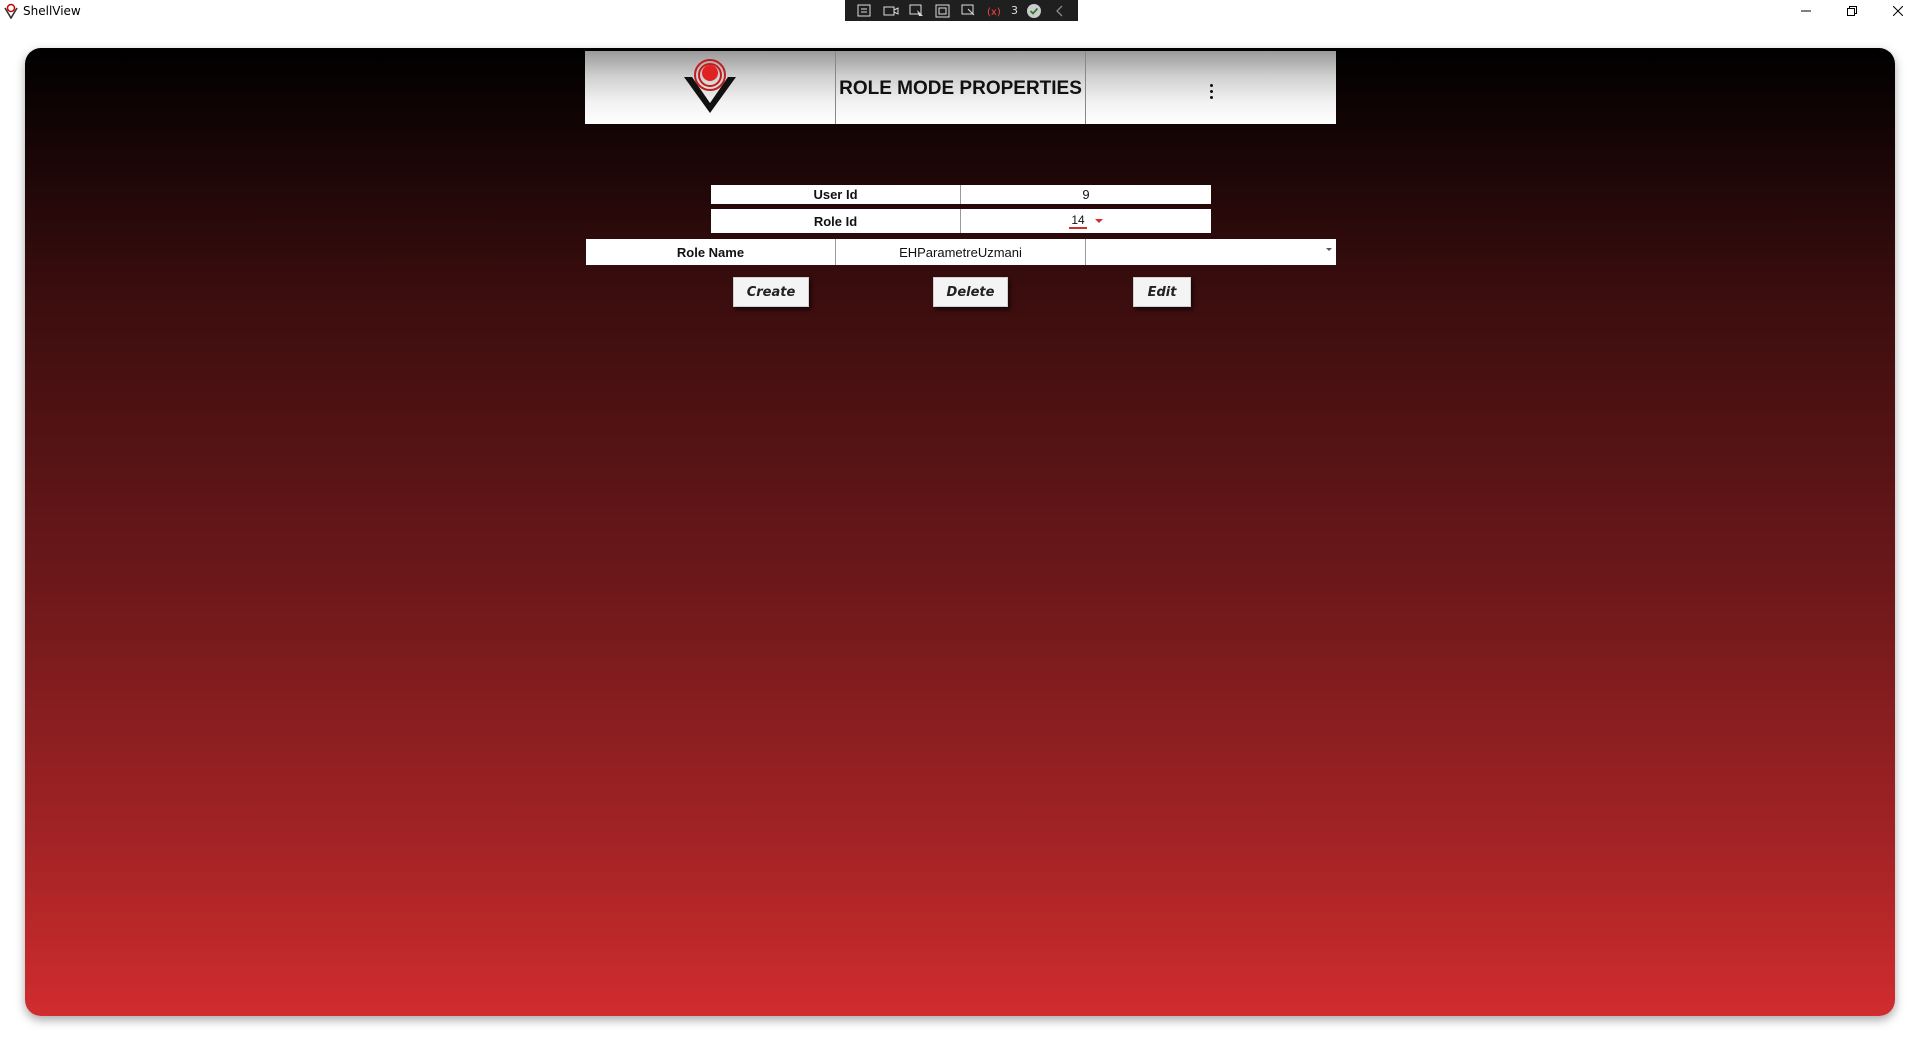  What do you see at coordinates (917, 11) in the screenshot?
I see `select-element-icon` at bounding box center [917, 11].